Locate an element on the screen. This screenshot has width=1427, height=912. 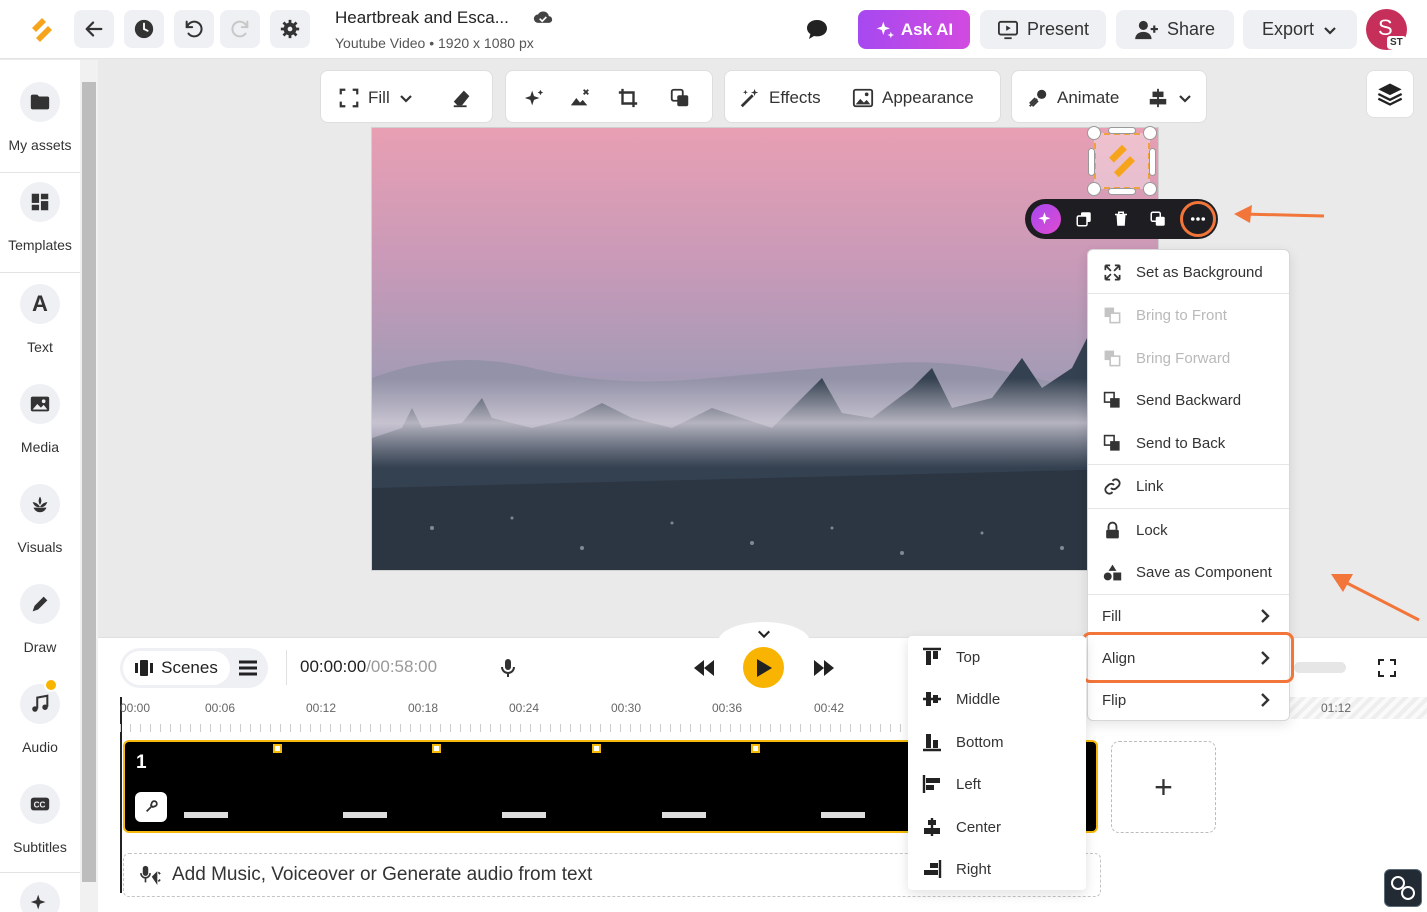
sidebar-item-text: A Text is located at coordinates (40, 319).